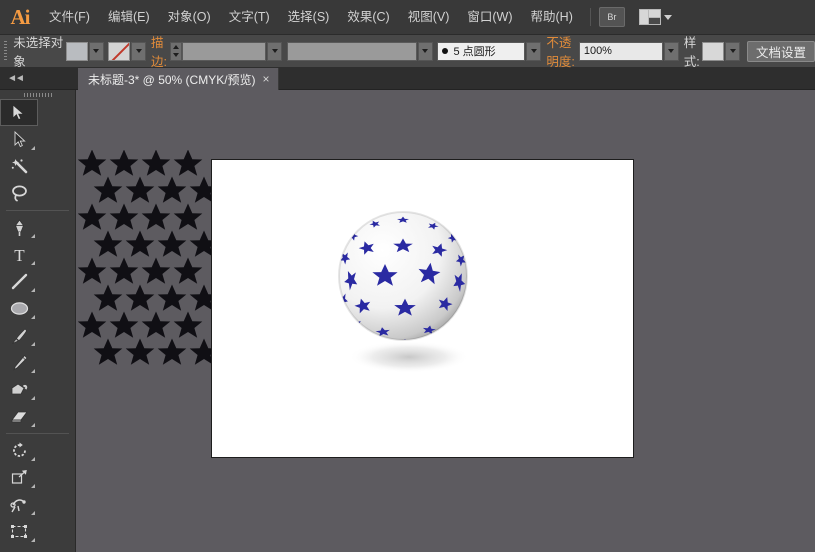 The width and height of the screenshot is (815, 552). I want to click on style-label: 样式:, so click(691, 52).